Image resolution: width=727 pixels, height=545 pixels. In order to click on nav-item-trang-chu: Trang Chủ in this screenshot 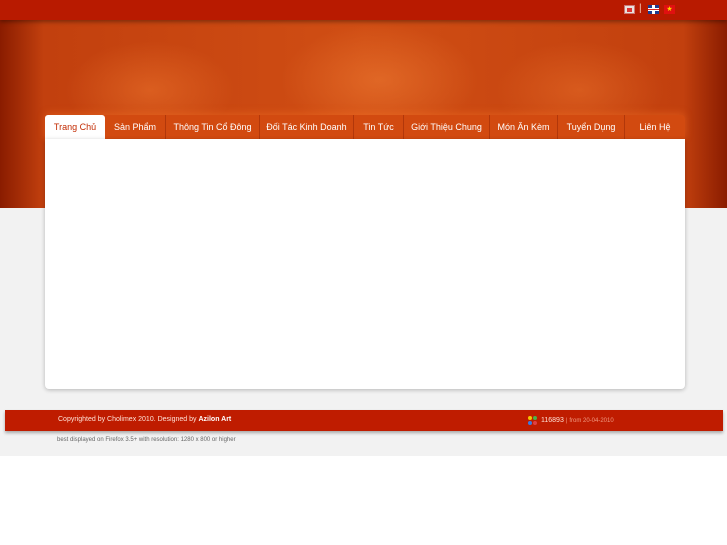, I will do `click(75, 127)`.